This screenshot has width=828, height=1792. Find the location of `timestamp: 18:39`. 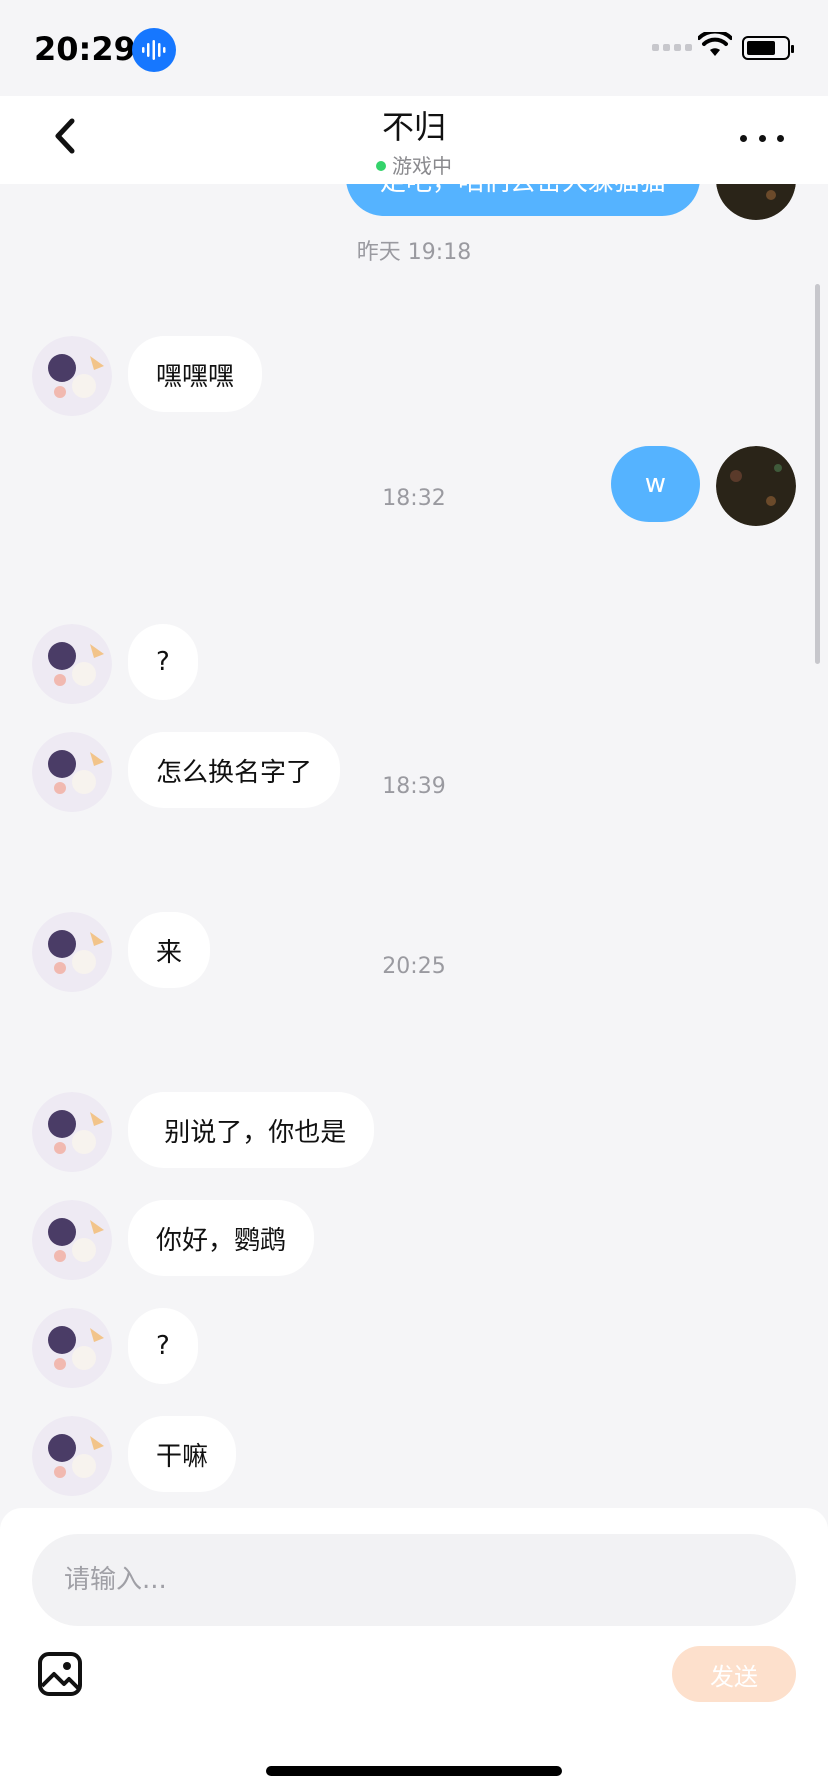

timestamp: 18:39 is located at coordinates (414, 786).